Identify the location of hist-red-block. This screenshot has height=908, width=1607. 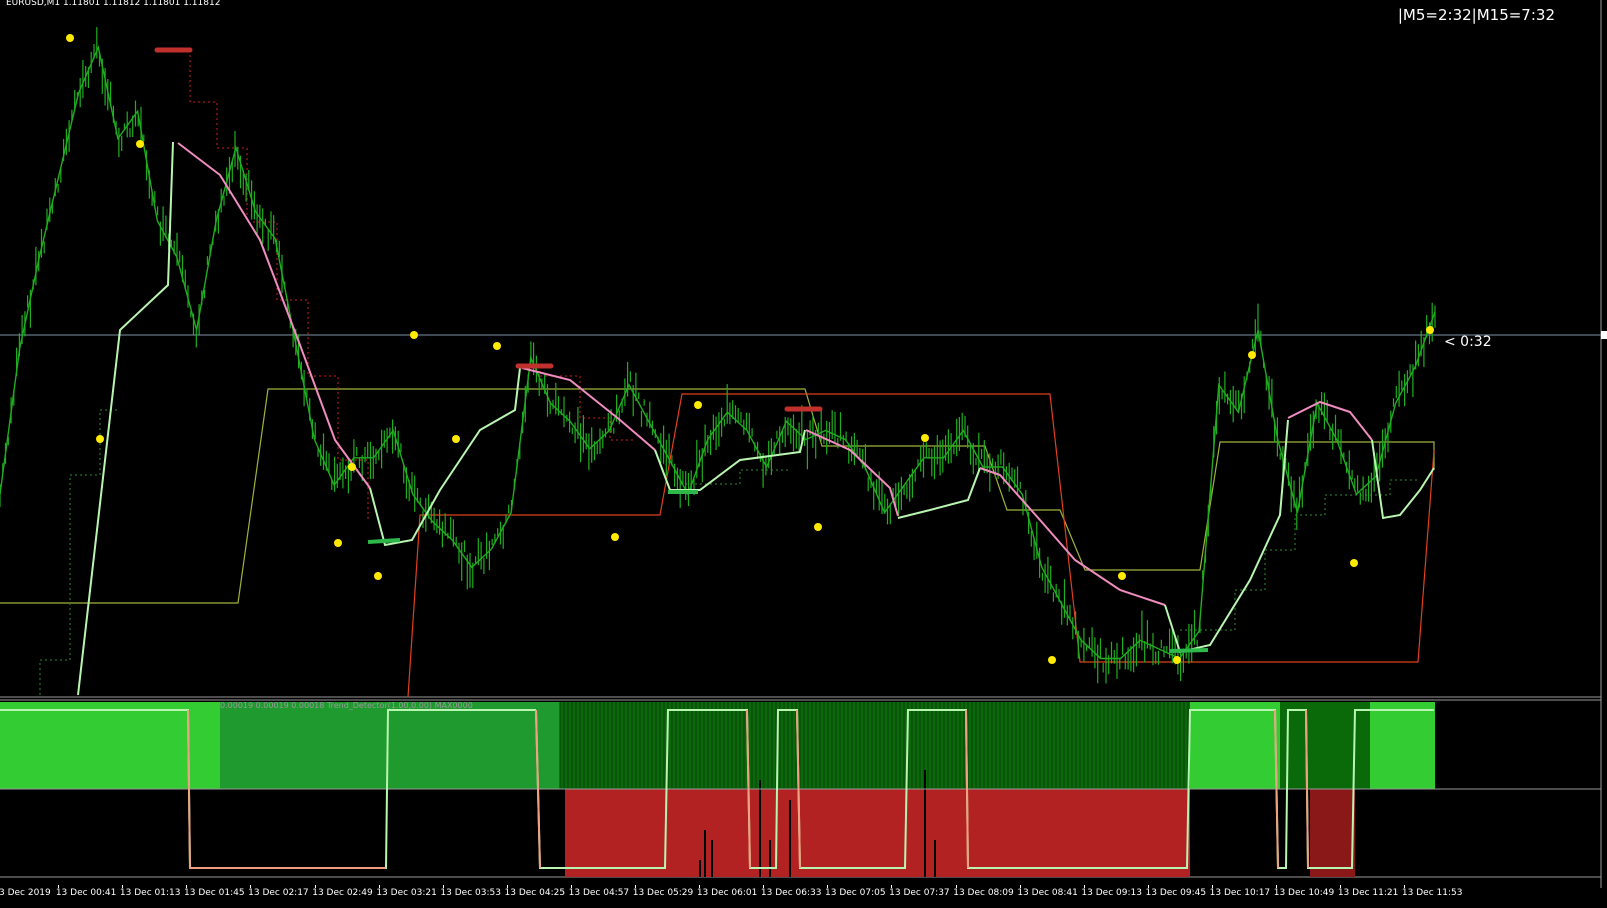
(877, 833).